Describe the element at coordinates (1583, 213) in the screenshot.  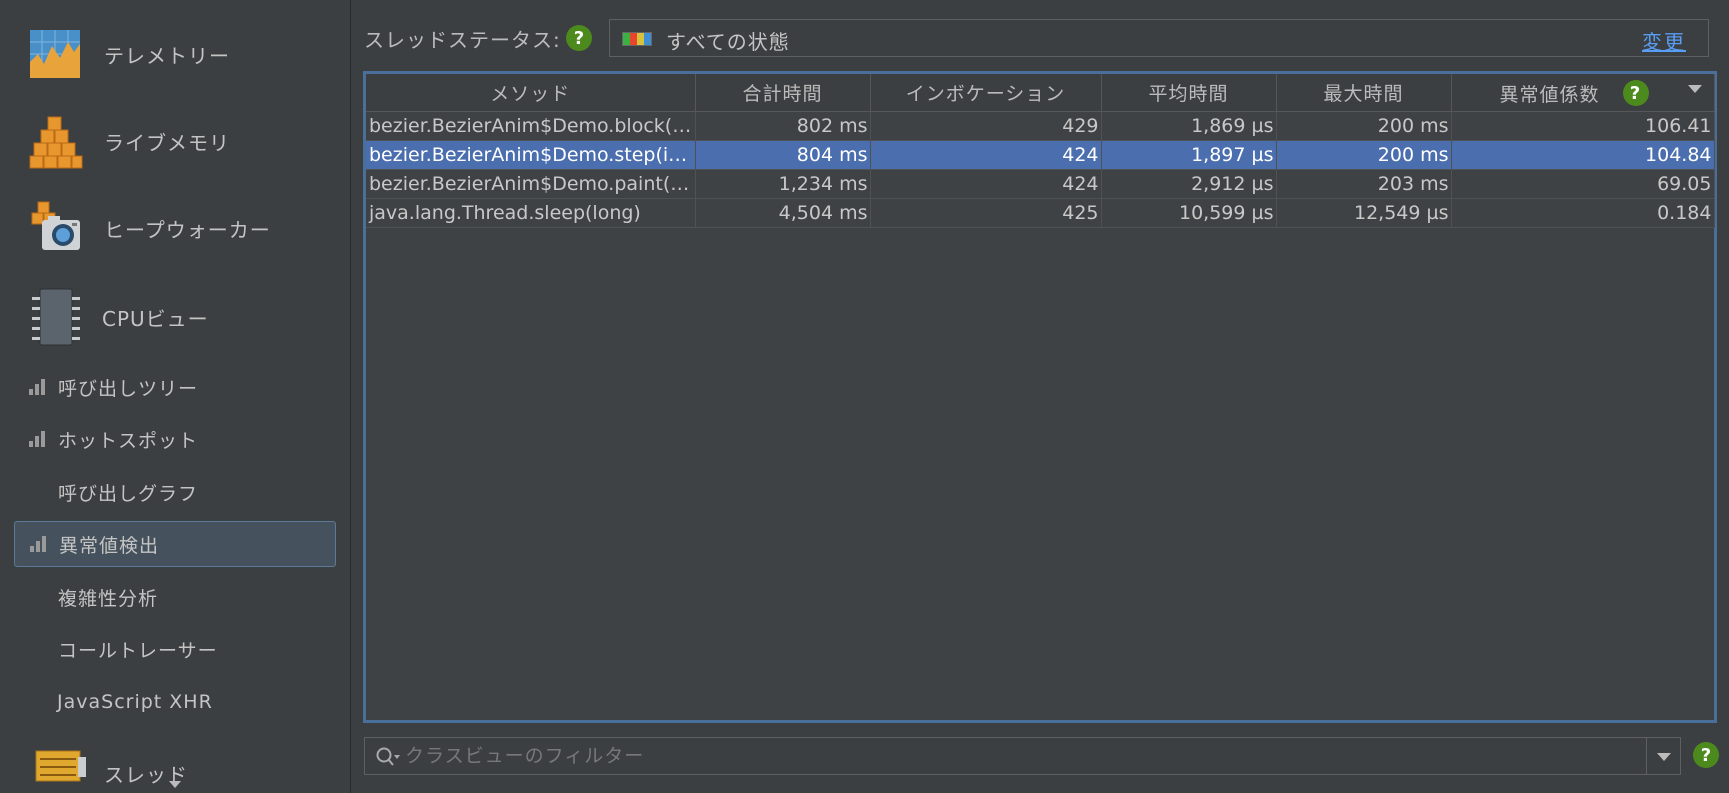
I see `outlier-coefficient-cell: 0.184` at that location.